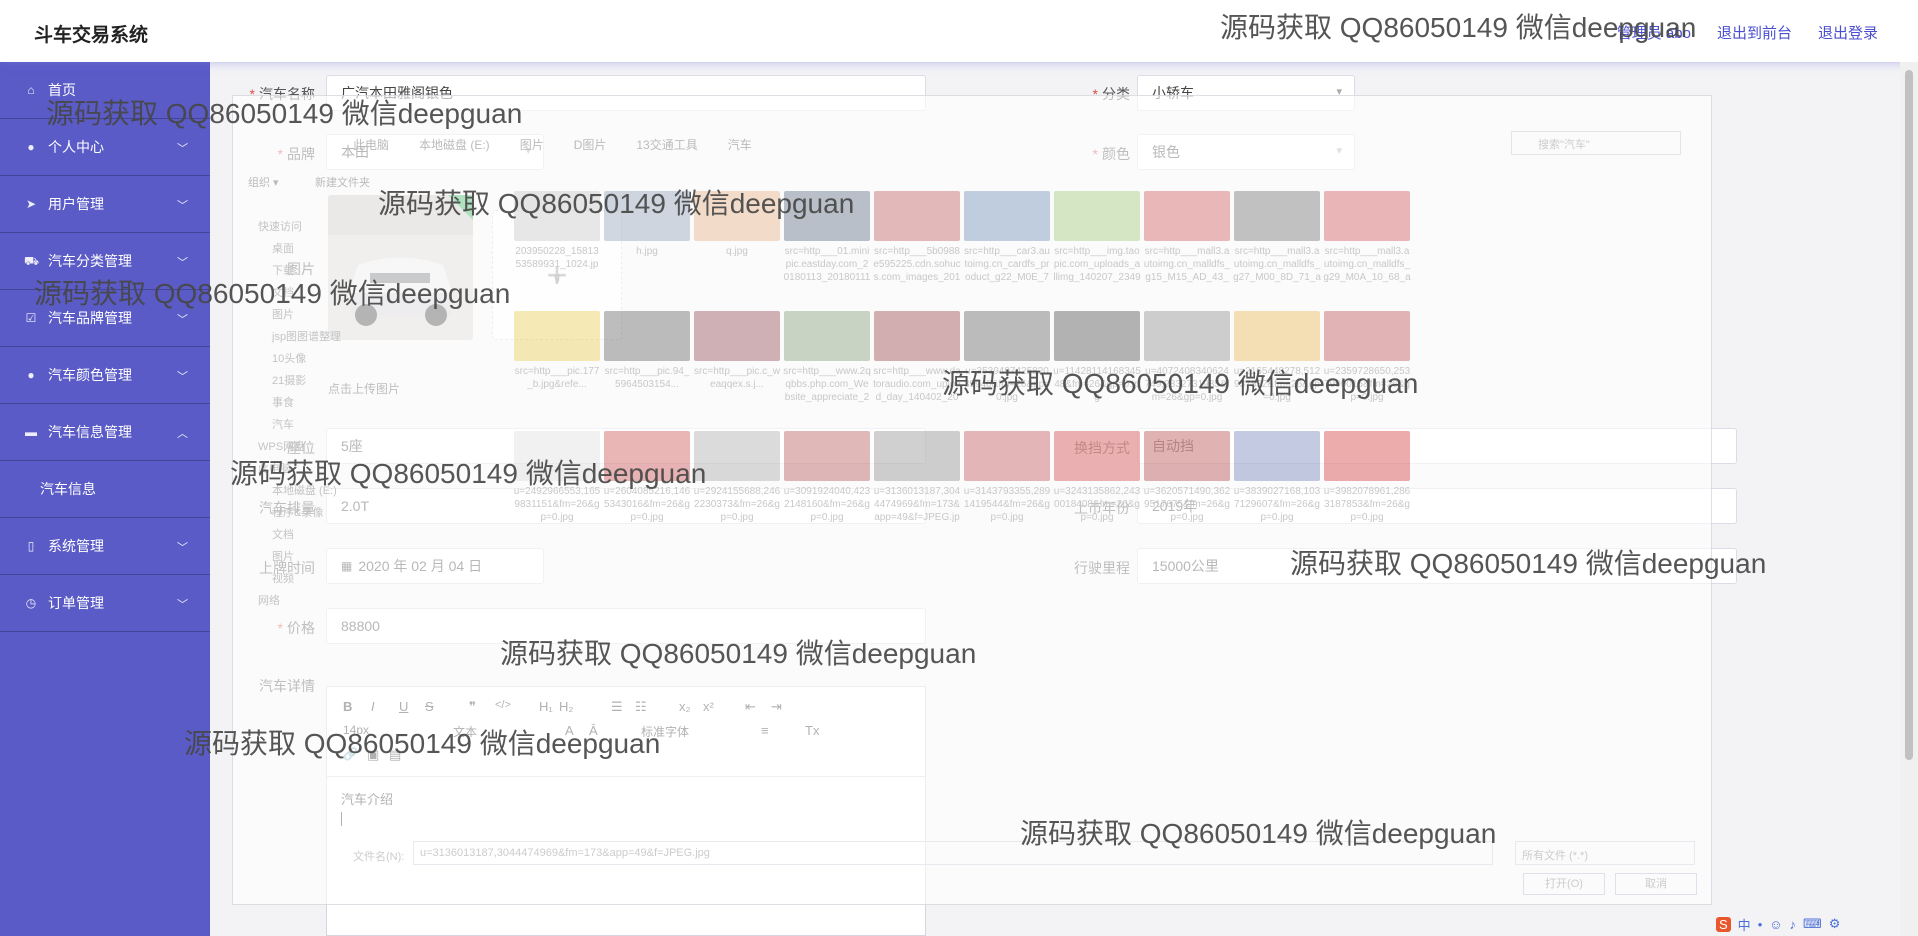 Image resolution: width=1918 pixels, height=936 pixels. What do you see at coordinates (400, 267) in the screenshot?
I see `car-image-thumbnail` at bounding box center [400, 267].